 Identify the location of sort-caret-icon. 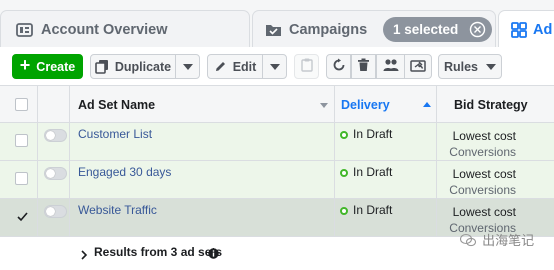
(324, 105).